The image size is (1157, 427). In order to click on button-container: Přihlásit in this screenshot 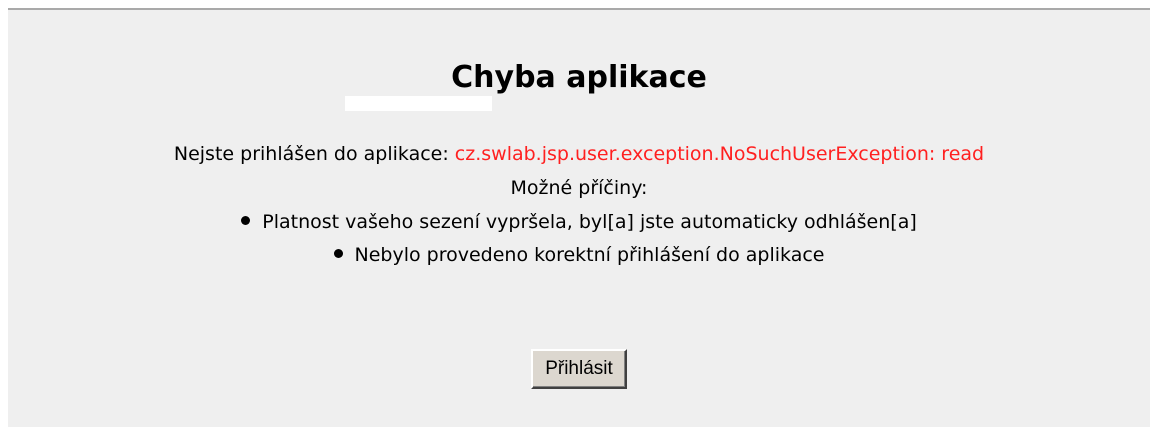, I will do `click(579, 369)`.